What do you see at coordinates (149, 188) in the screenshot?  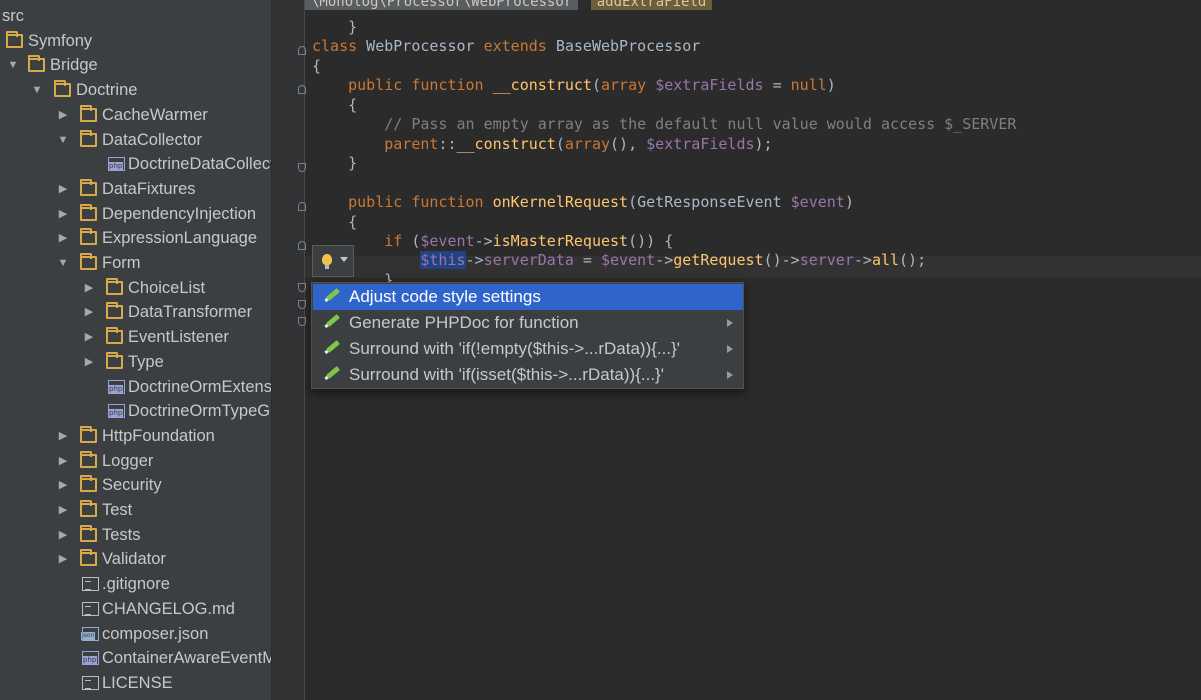 I see `tree-item-label: DataFixtures` at bounding box center [149, 188].